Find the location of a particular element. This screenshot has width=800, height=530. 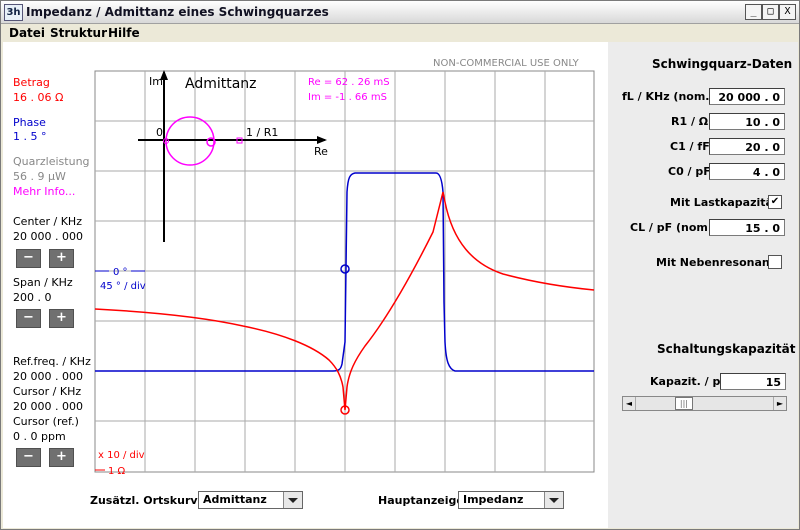

ortskurve-select: Admittanz is located at coordinates (250, 500).